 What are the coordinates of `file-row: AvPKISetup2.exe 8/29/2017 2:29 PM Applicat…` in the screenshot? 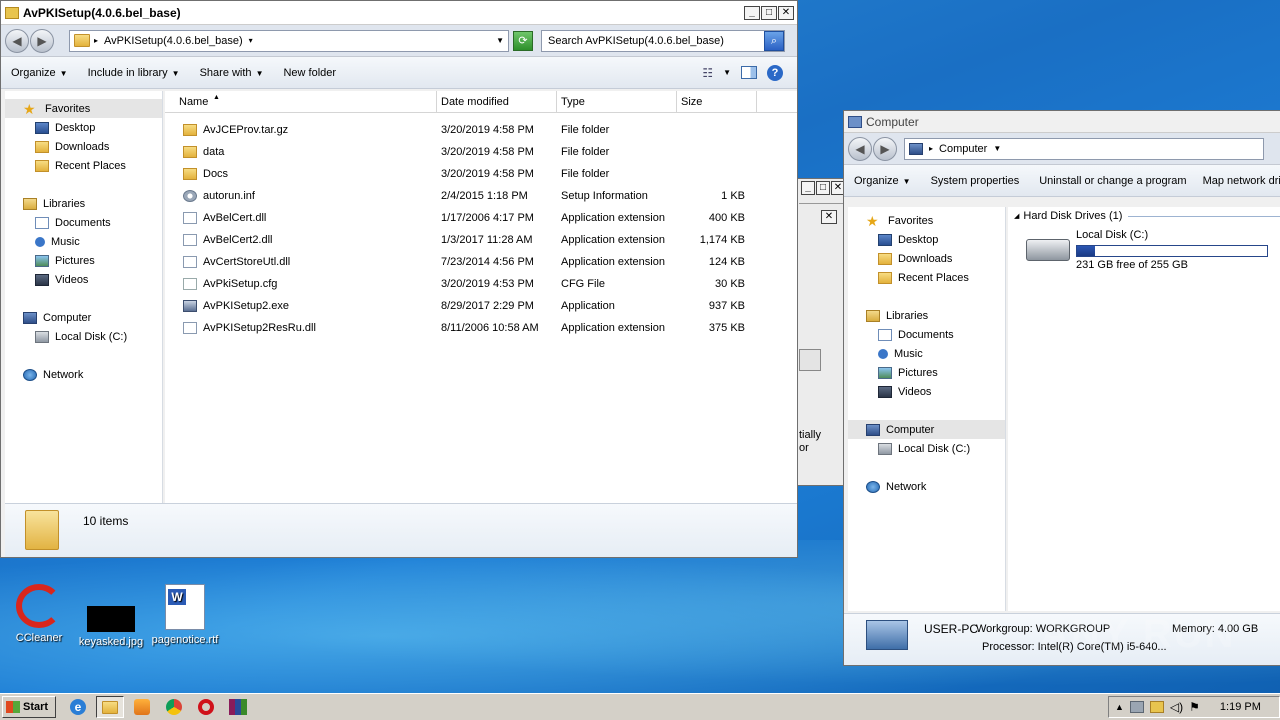 It's located at (481, 306).